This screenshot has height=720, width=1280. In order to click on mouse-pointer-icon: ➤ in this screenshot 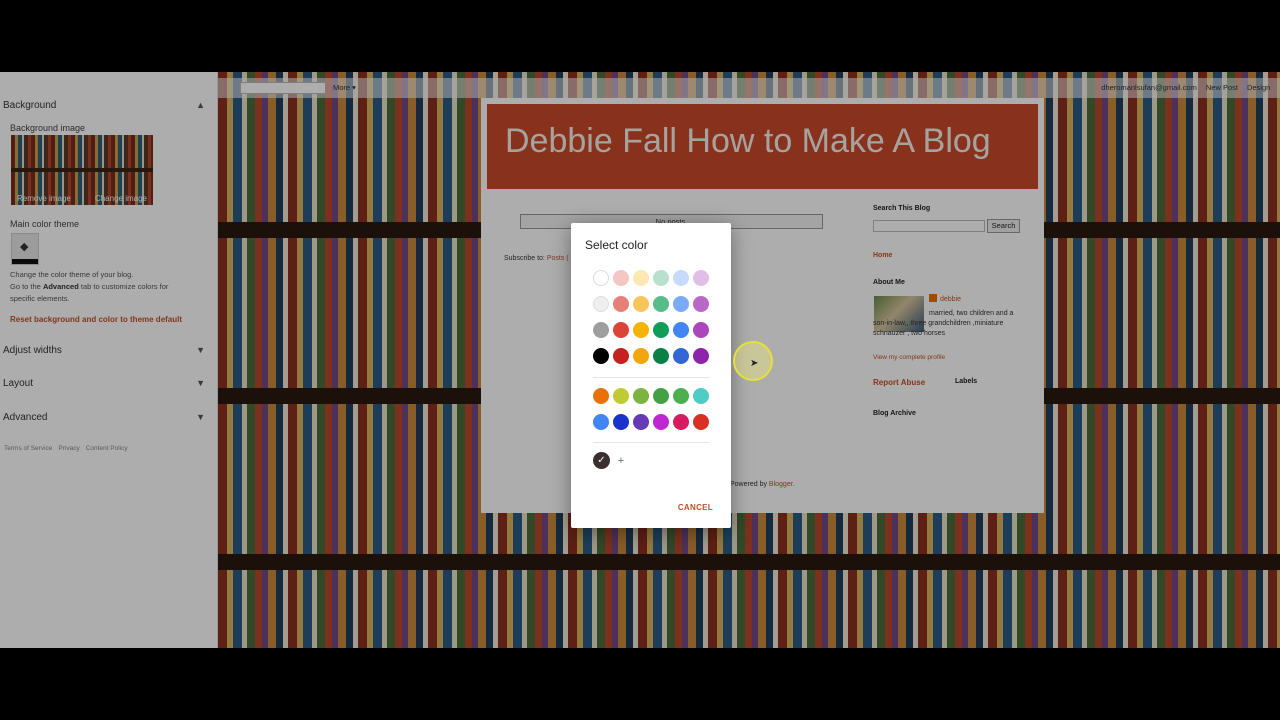, I will do `click(754, 363)`.